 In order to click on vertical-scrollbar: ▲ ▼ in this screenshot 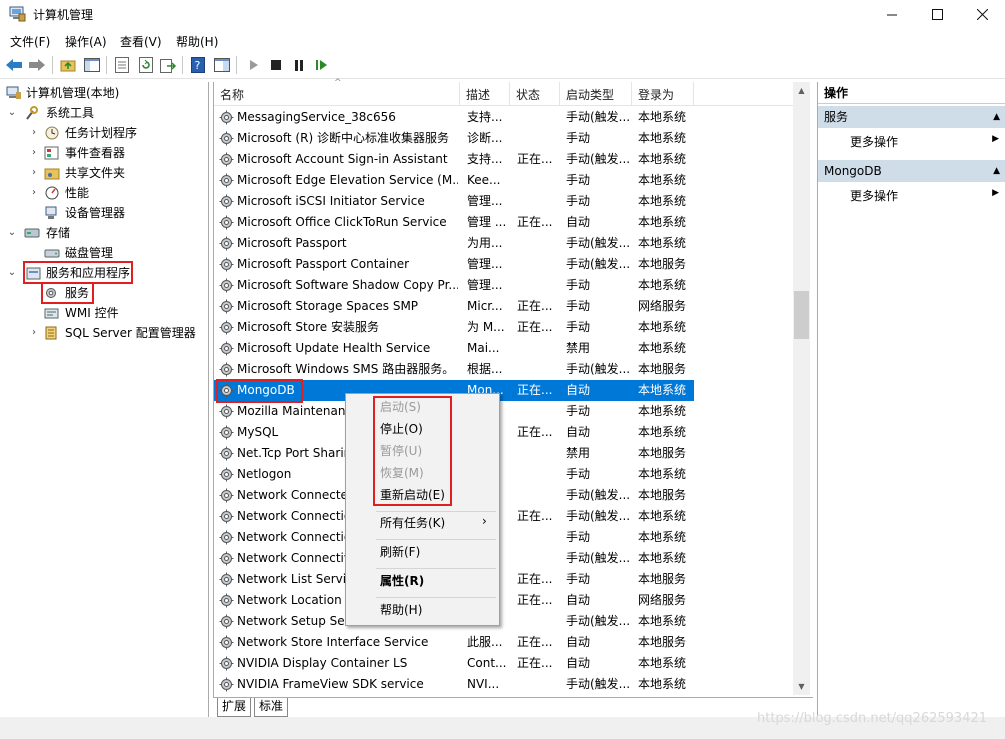, I will do `click(801, 388)`.